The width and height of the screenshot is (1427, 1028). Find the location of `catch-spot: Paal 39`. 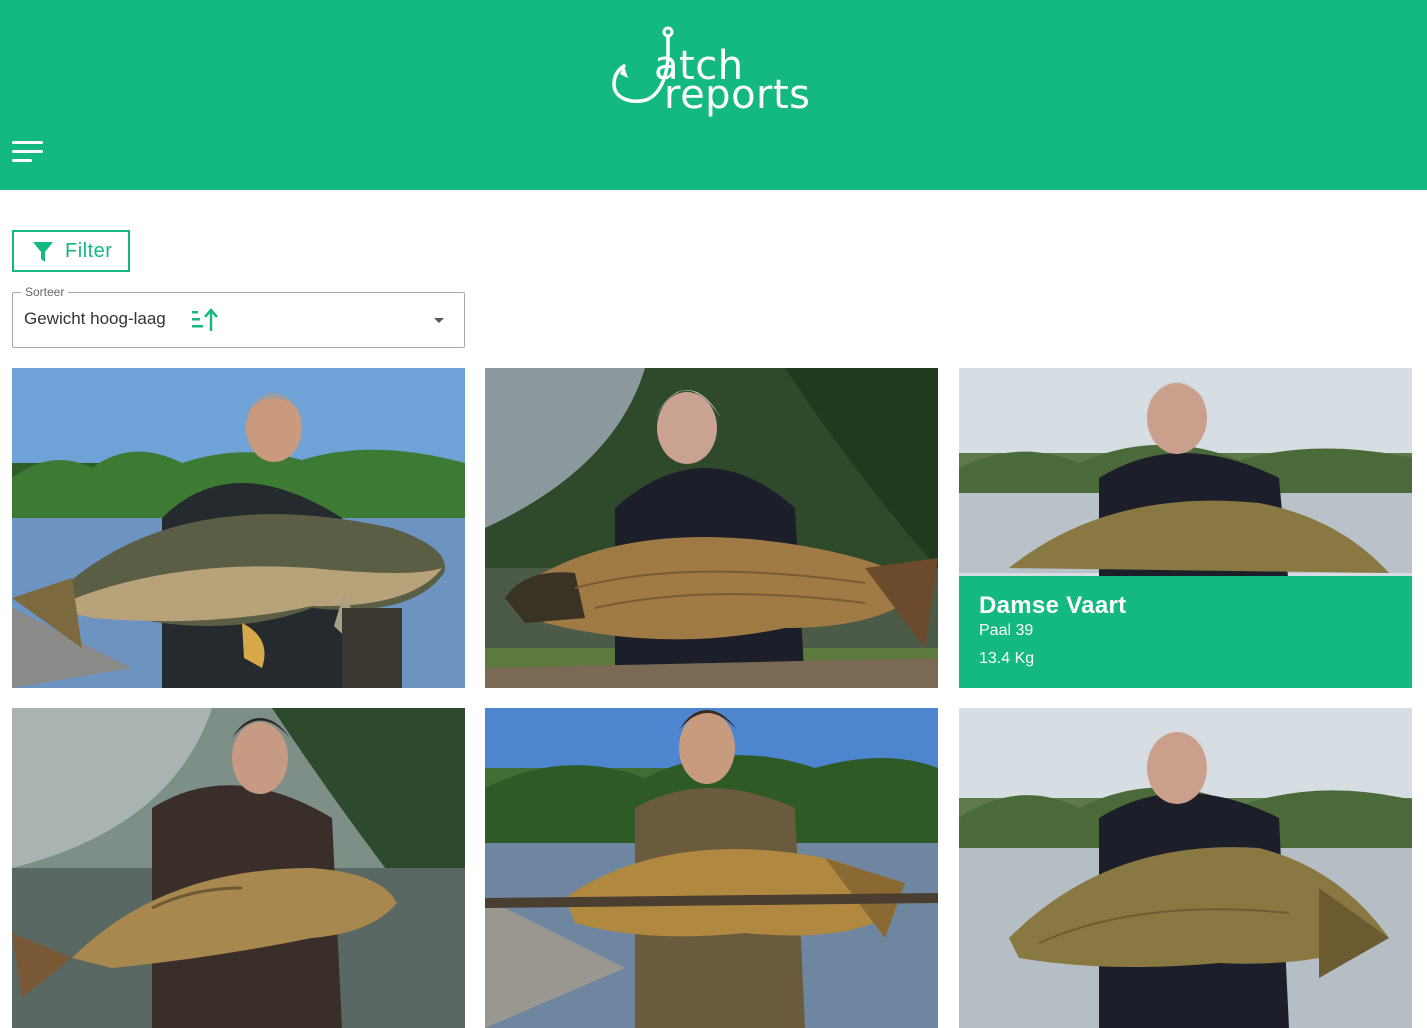

catch-spot: Paal 39 is located at coordinates (1006, 630).